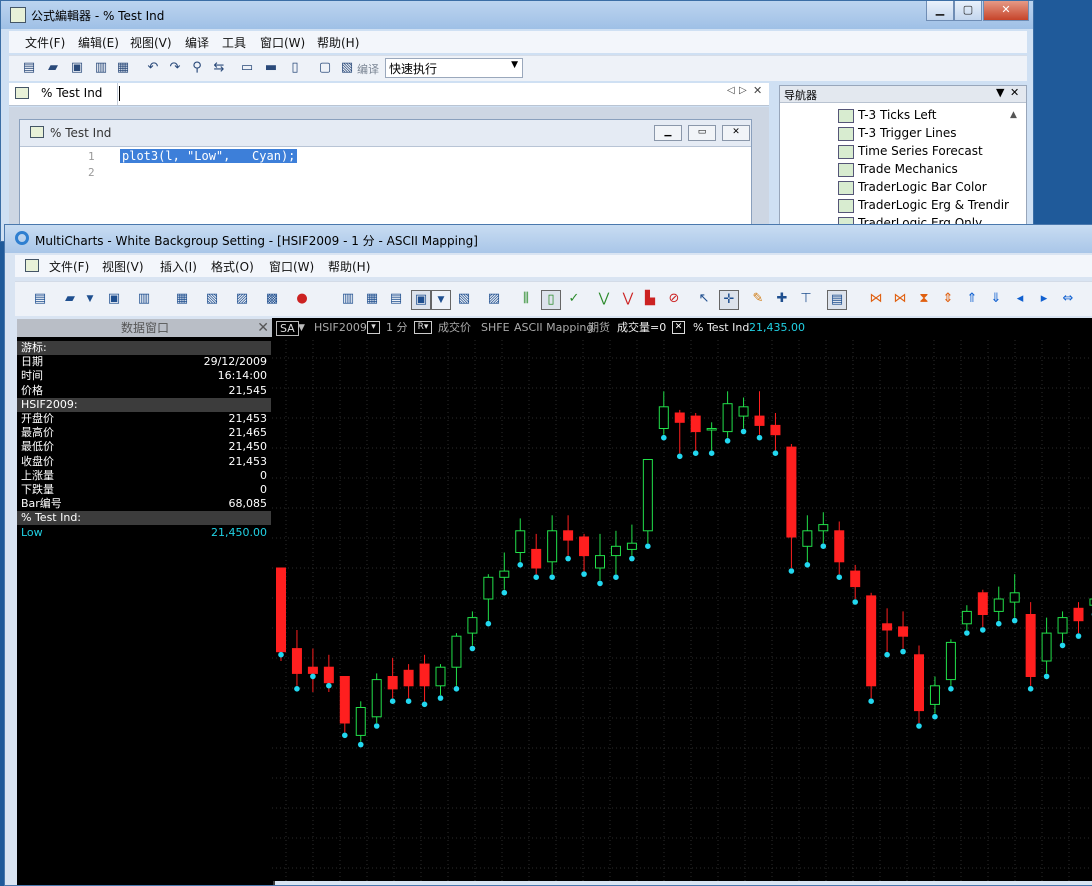 The image size is (1092, 886). Describe the element at coordinates (650, 299) in the screenshot. I see `volume-icon: ▙` at that location.